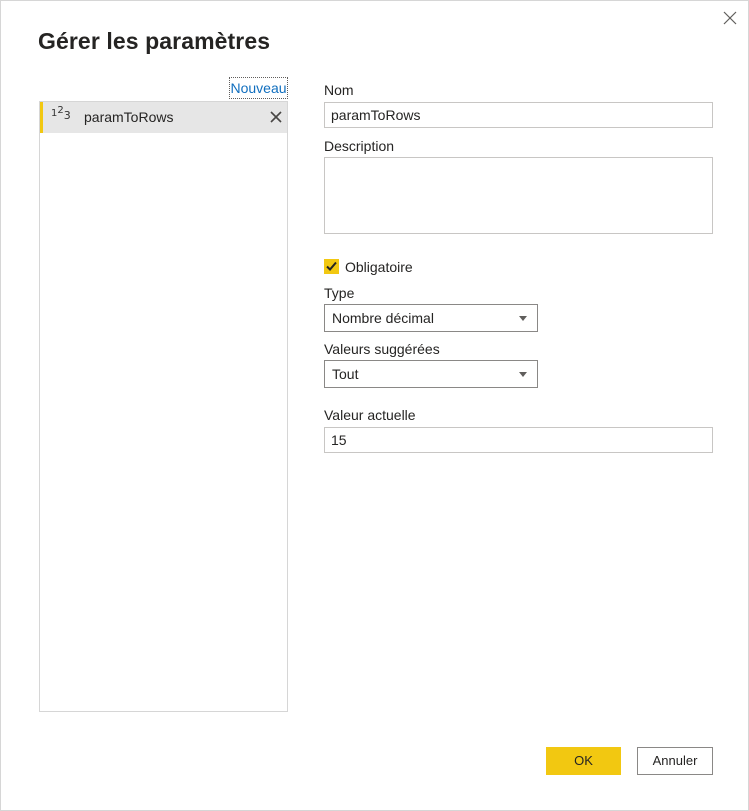 The height and width of the screenshot is (811, 749). What do you see at coordinates (61, 113) in the screenshot?
I see `number-type-icon: 123` at bounding box center [61, 113].